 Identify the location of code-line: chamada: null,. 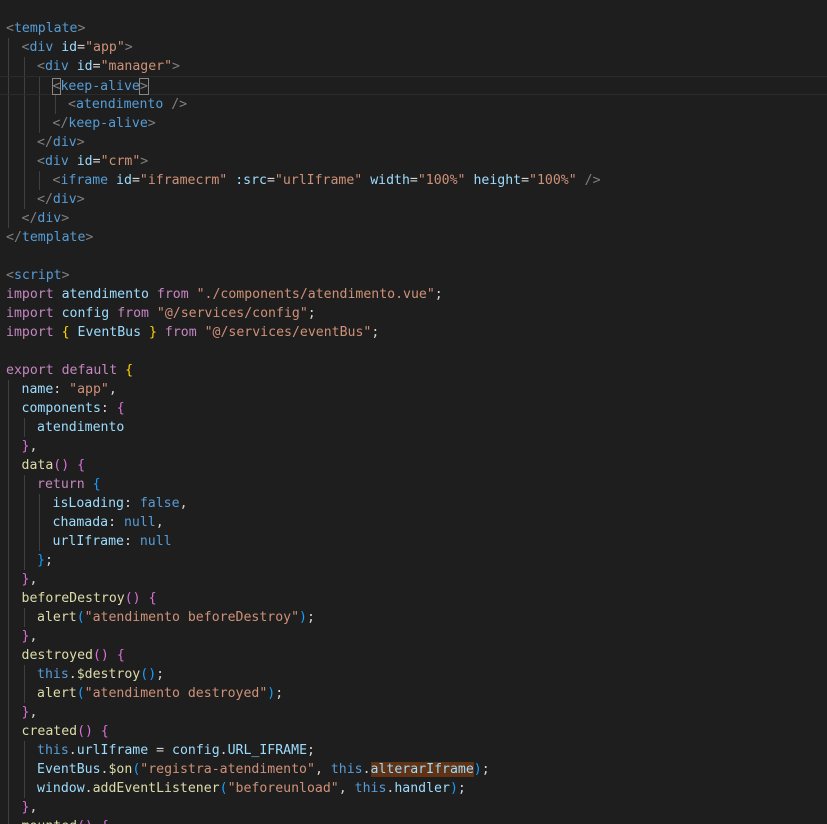
(82, 522).